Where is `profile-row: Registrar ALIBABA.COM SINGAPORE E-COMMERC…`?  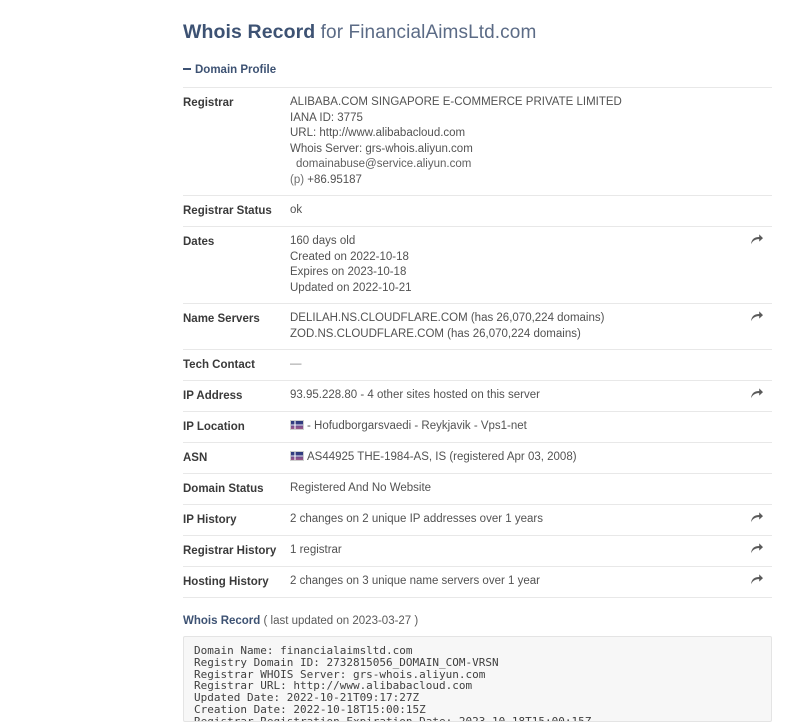
profile-row: Registrar ALIBABA.COM SINGAPORE E-COMMERC… is located at coordinates (477, 142).